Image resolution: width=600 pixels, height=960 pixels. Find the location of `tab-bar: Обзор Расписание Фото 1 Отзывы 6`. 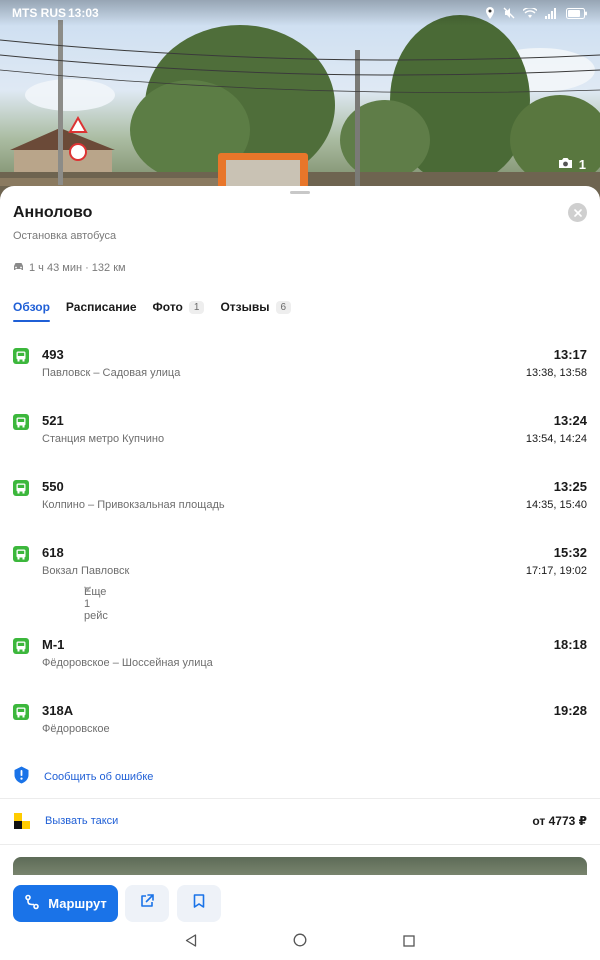

tab-bar: Обзор Расписание Фото 1 Отзывы 6 is located at coordinates (152, 311).